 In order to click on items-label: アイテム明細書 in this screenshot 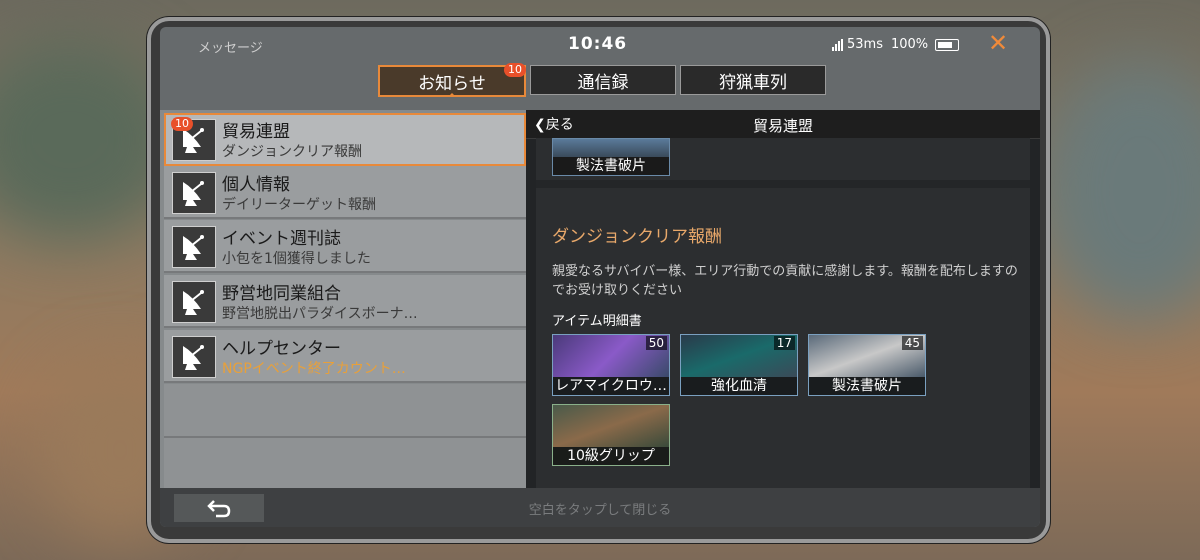, I will do `click(597, 321)`.